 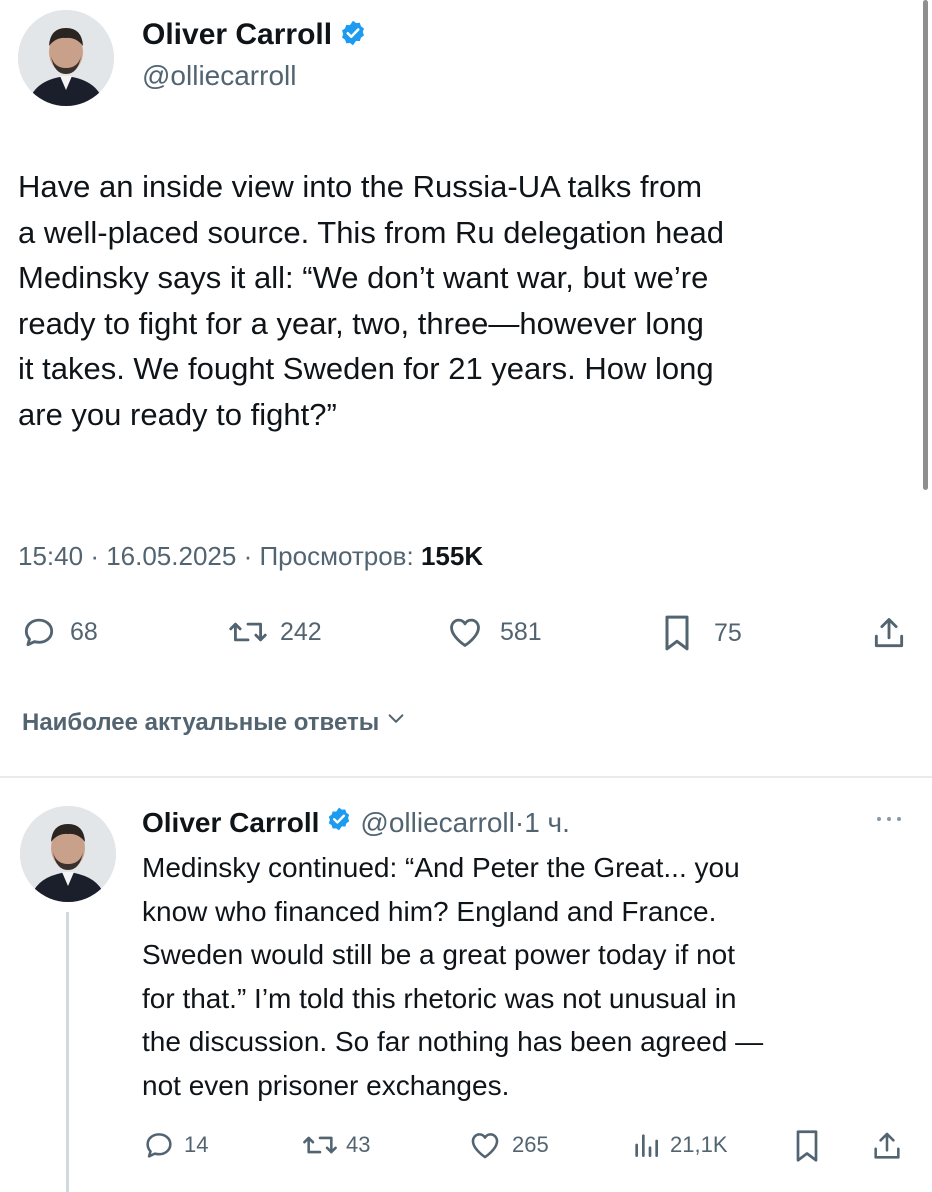 What do you see at coordinates (50, 556) in the screenshot?
I see `tweet-time: 15:40` at bounding box center [50, 556].